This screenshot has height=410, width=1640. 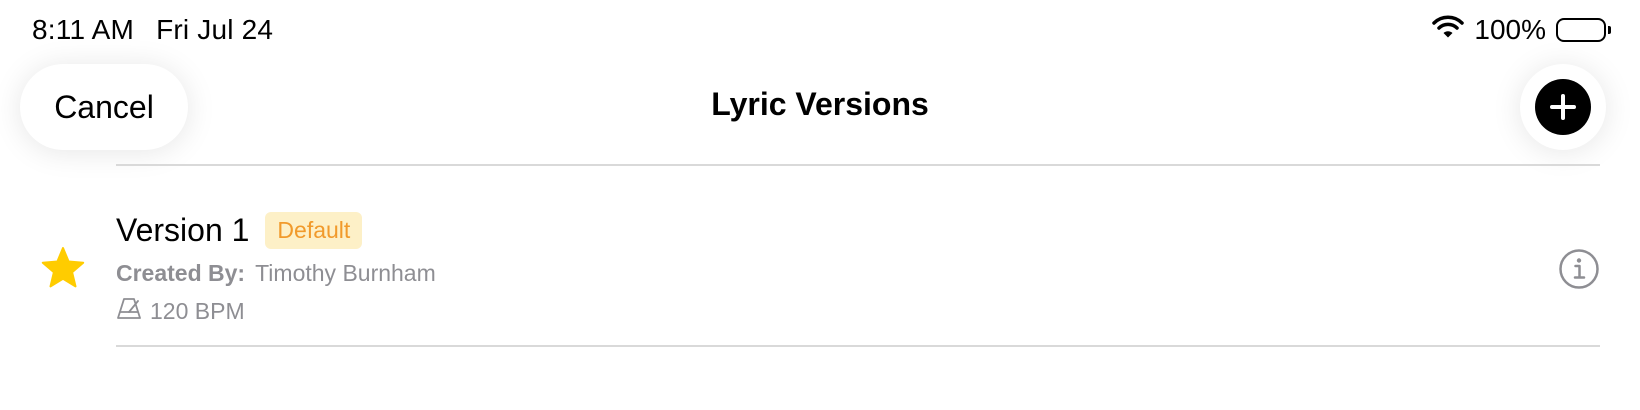 I want to click on status-bar-left: 8:11 AM Fri Jul 24, so click(x=152, y=30).